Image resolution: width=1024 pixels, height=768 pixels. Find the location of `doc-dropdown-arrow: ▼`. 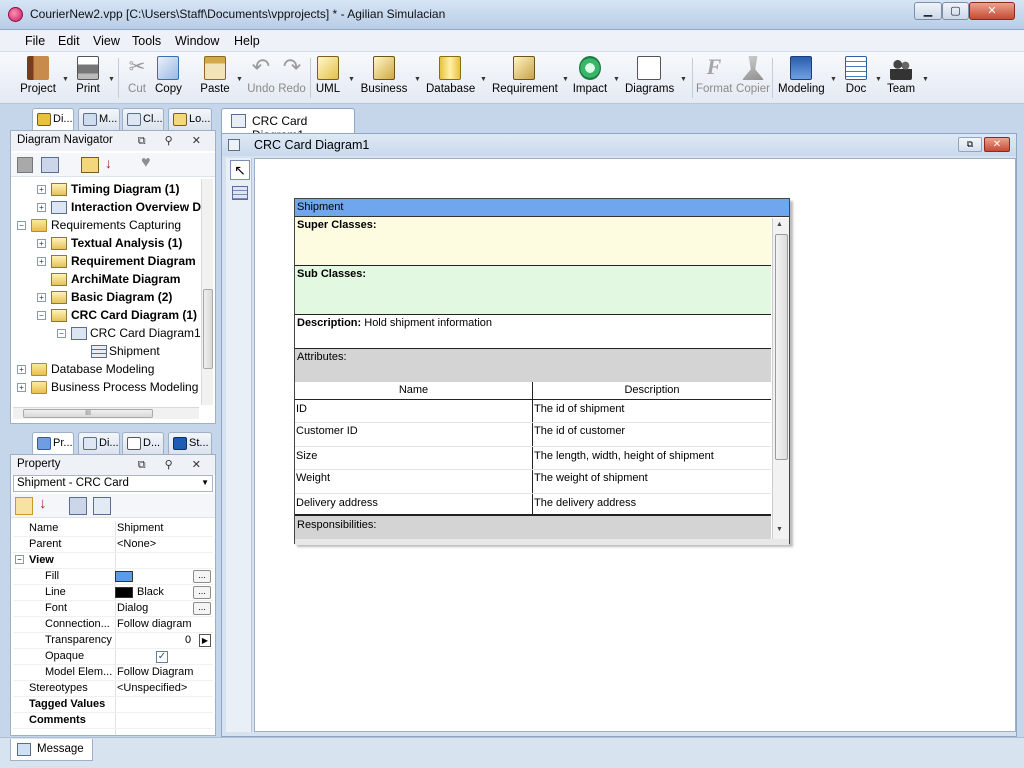

doc-dropdown-arrow: ▼ is located at coordinates (878, 79).